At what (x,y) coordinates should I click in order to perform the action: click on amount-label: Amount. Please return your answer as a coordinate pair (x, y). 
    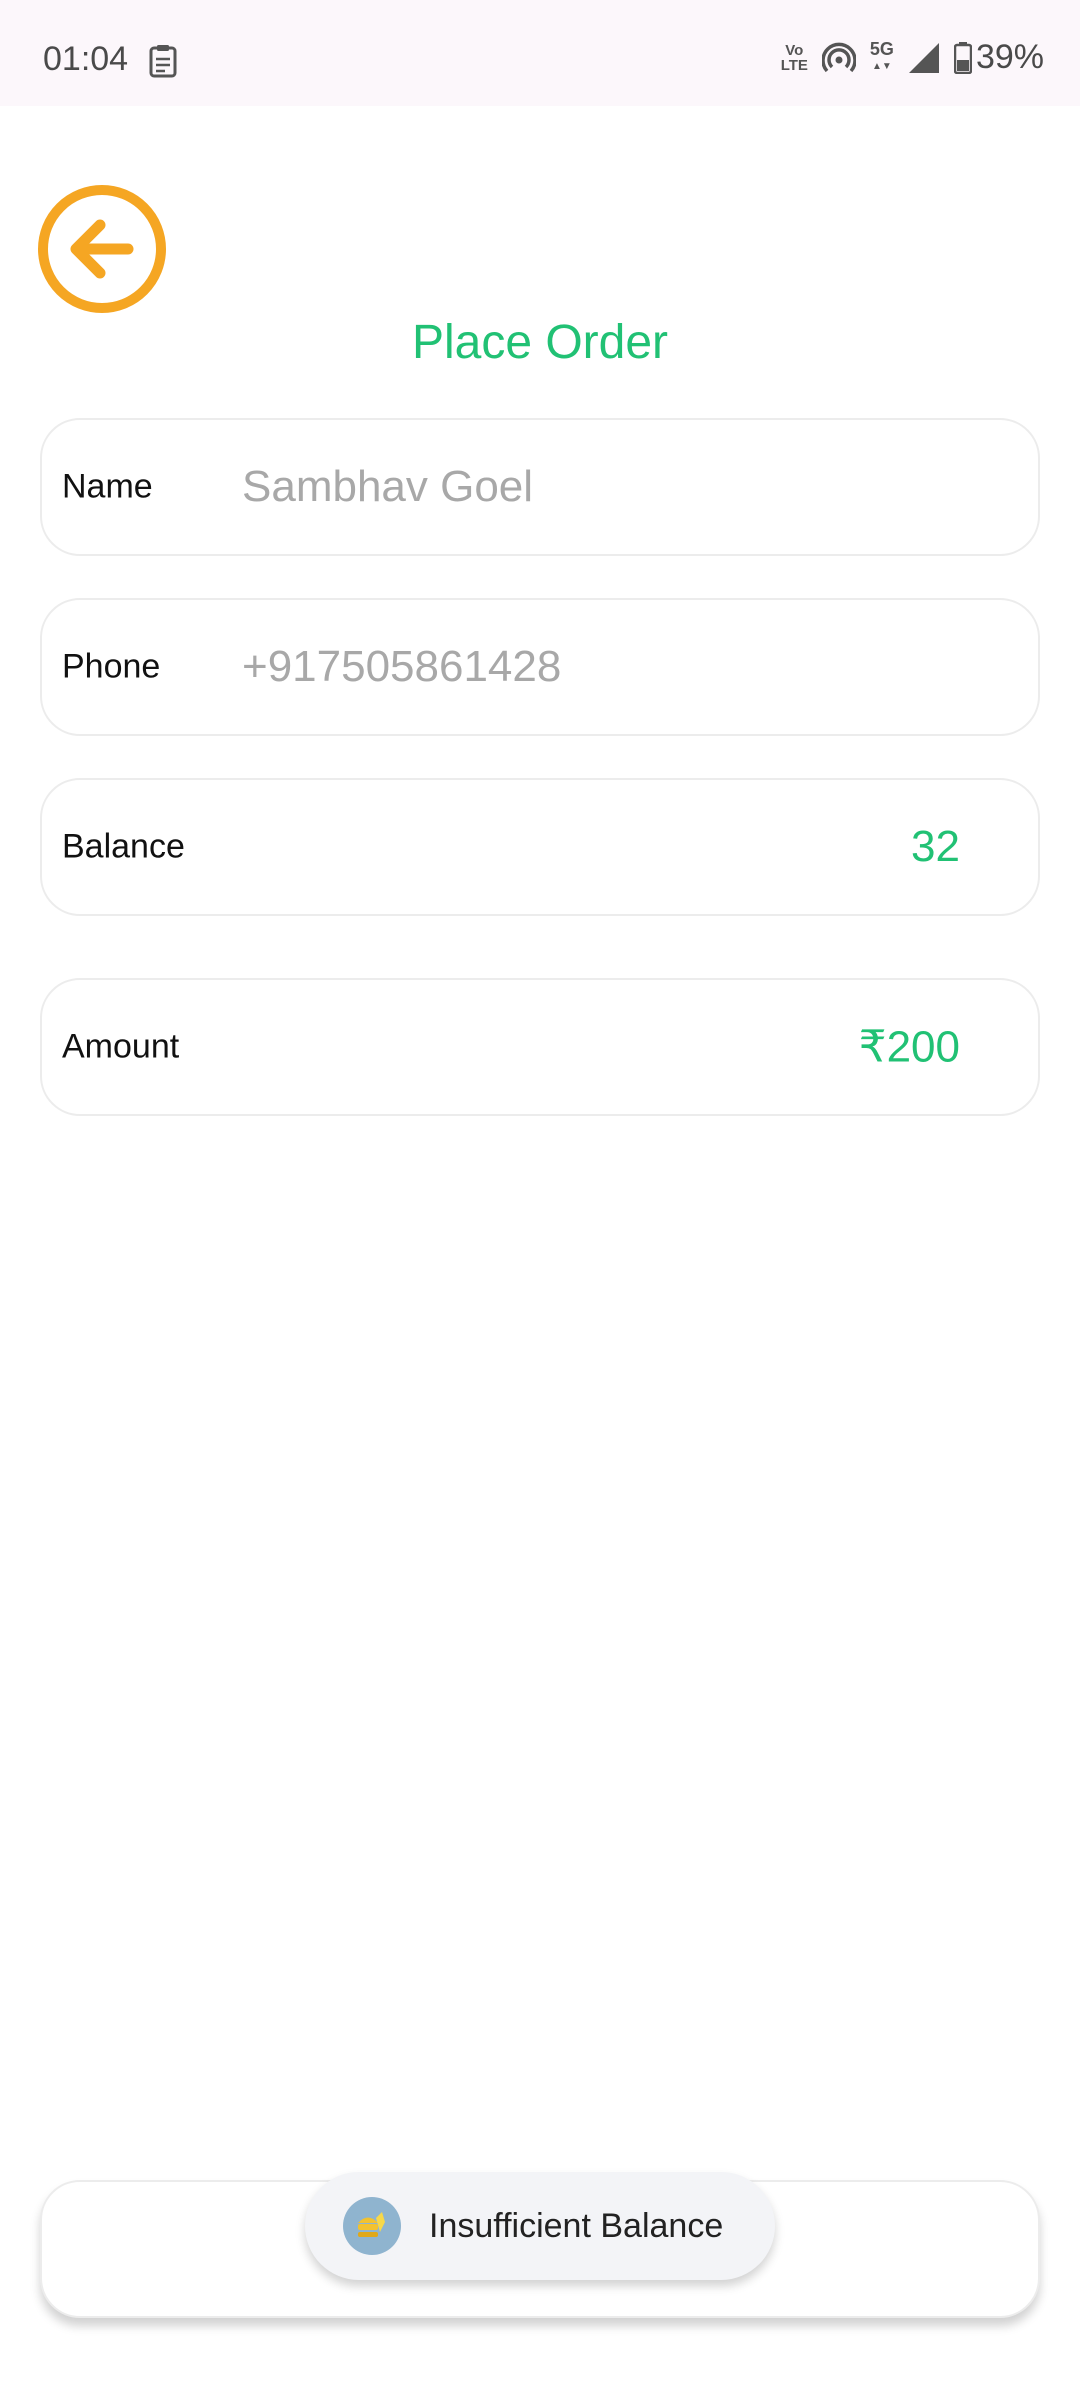
    Looking at the image, I should click on (121, 1046).